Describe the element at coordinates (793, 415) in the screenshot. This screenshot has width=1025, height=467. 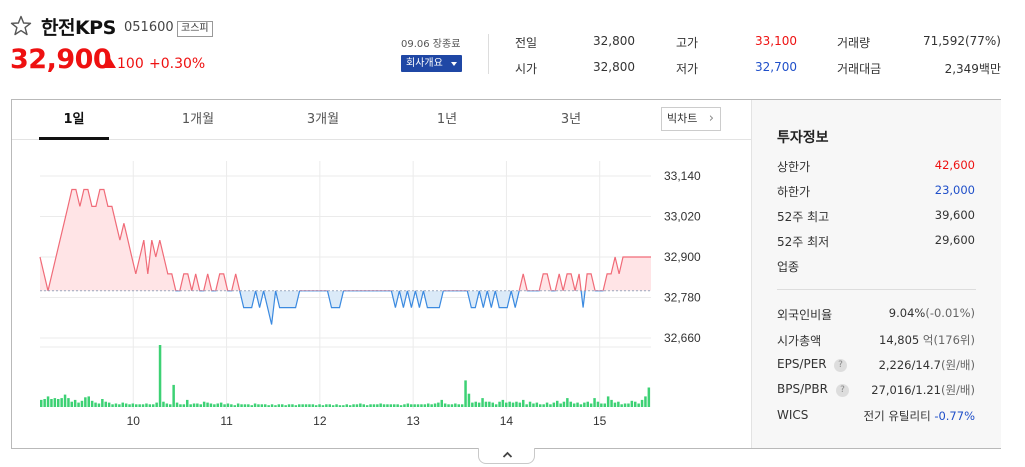
I see `wics-label: WICS` at that location.